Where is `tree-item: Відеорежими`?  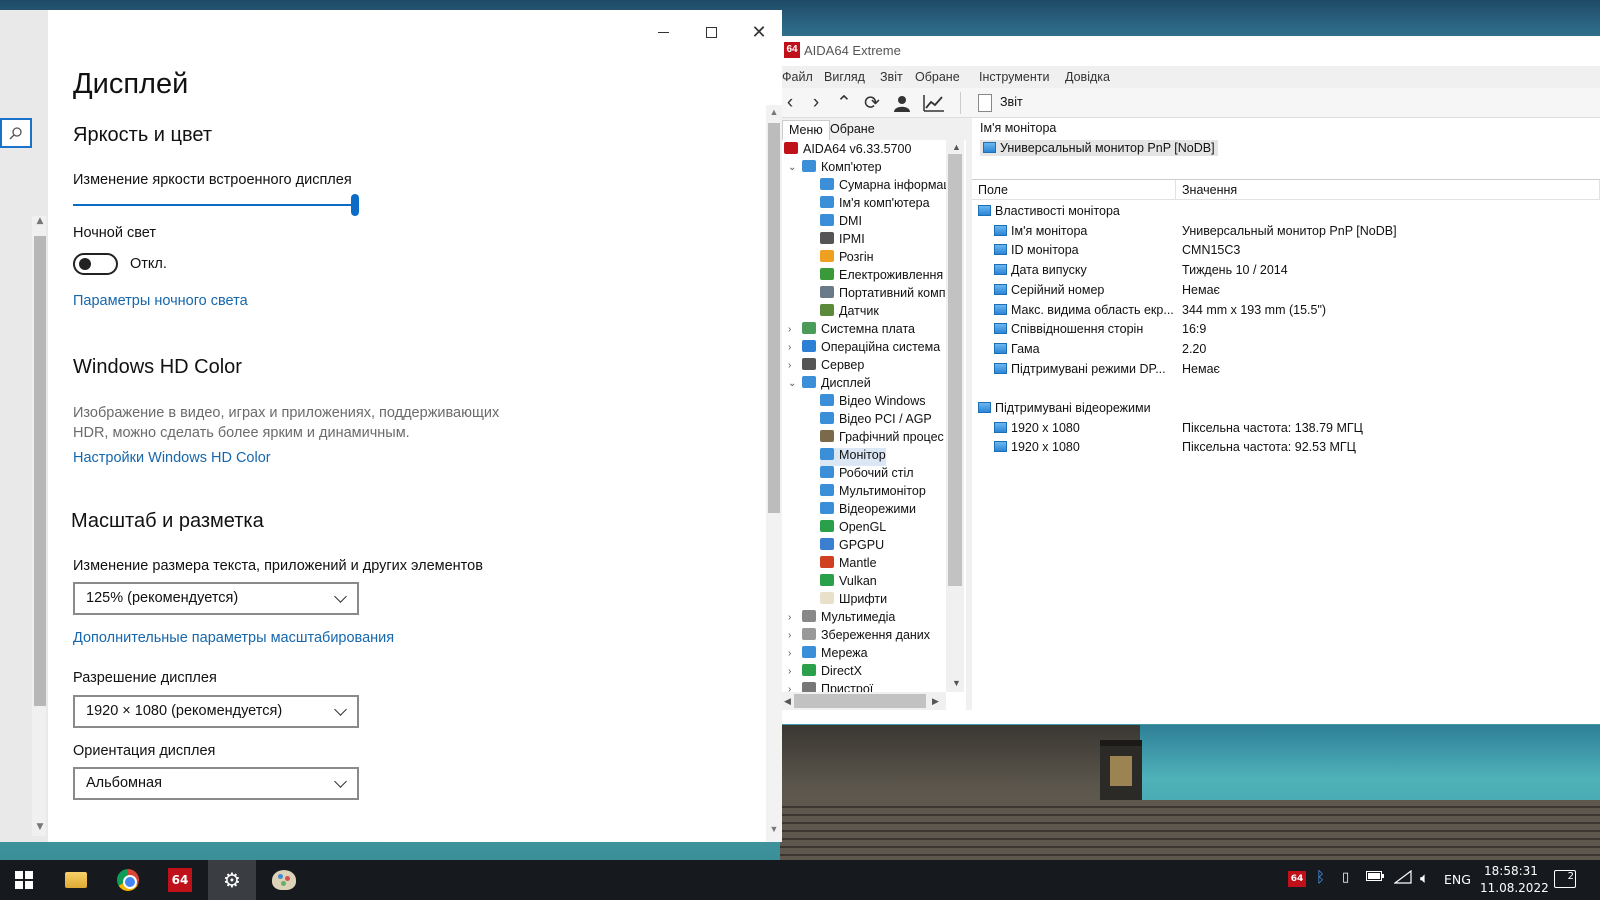
tree-item: Відеорежими is located at coordinates (868, 511).